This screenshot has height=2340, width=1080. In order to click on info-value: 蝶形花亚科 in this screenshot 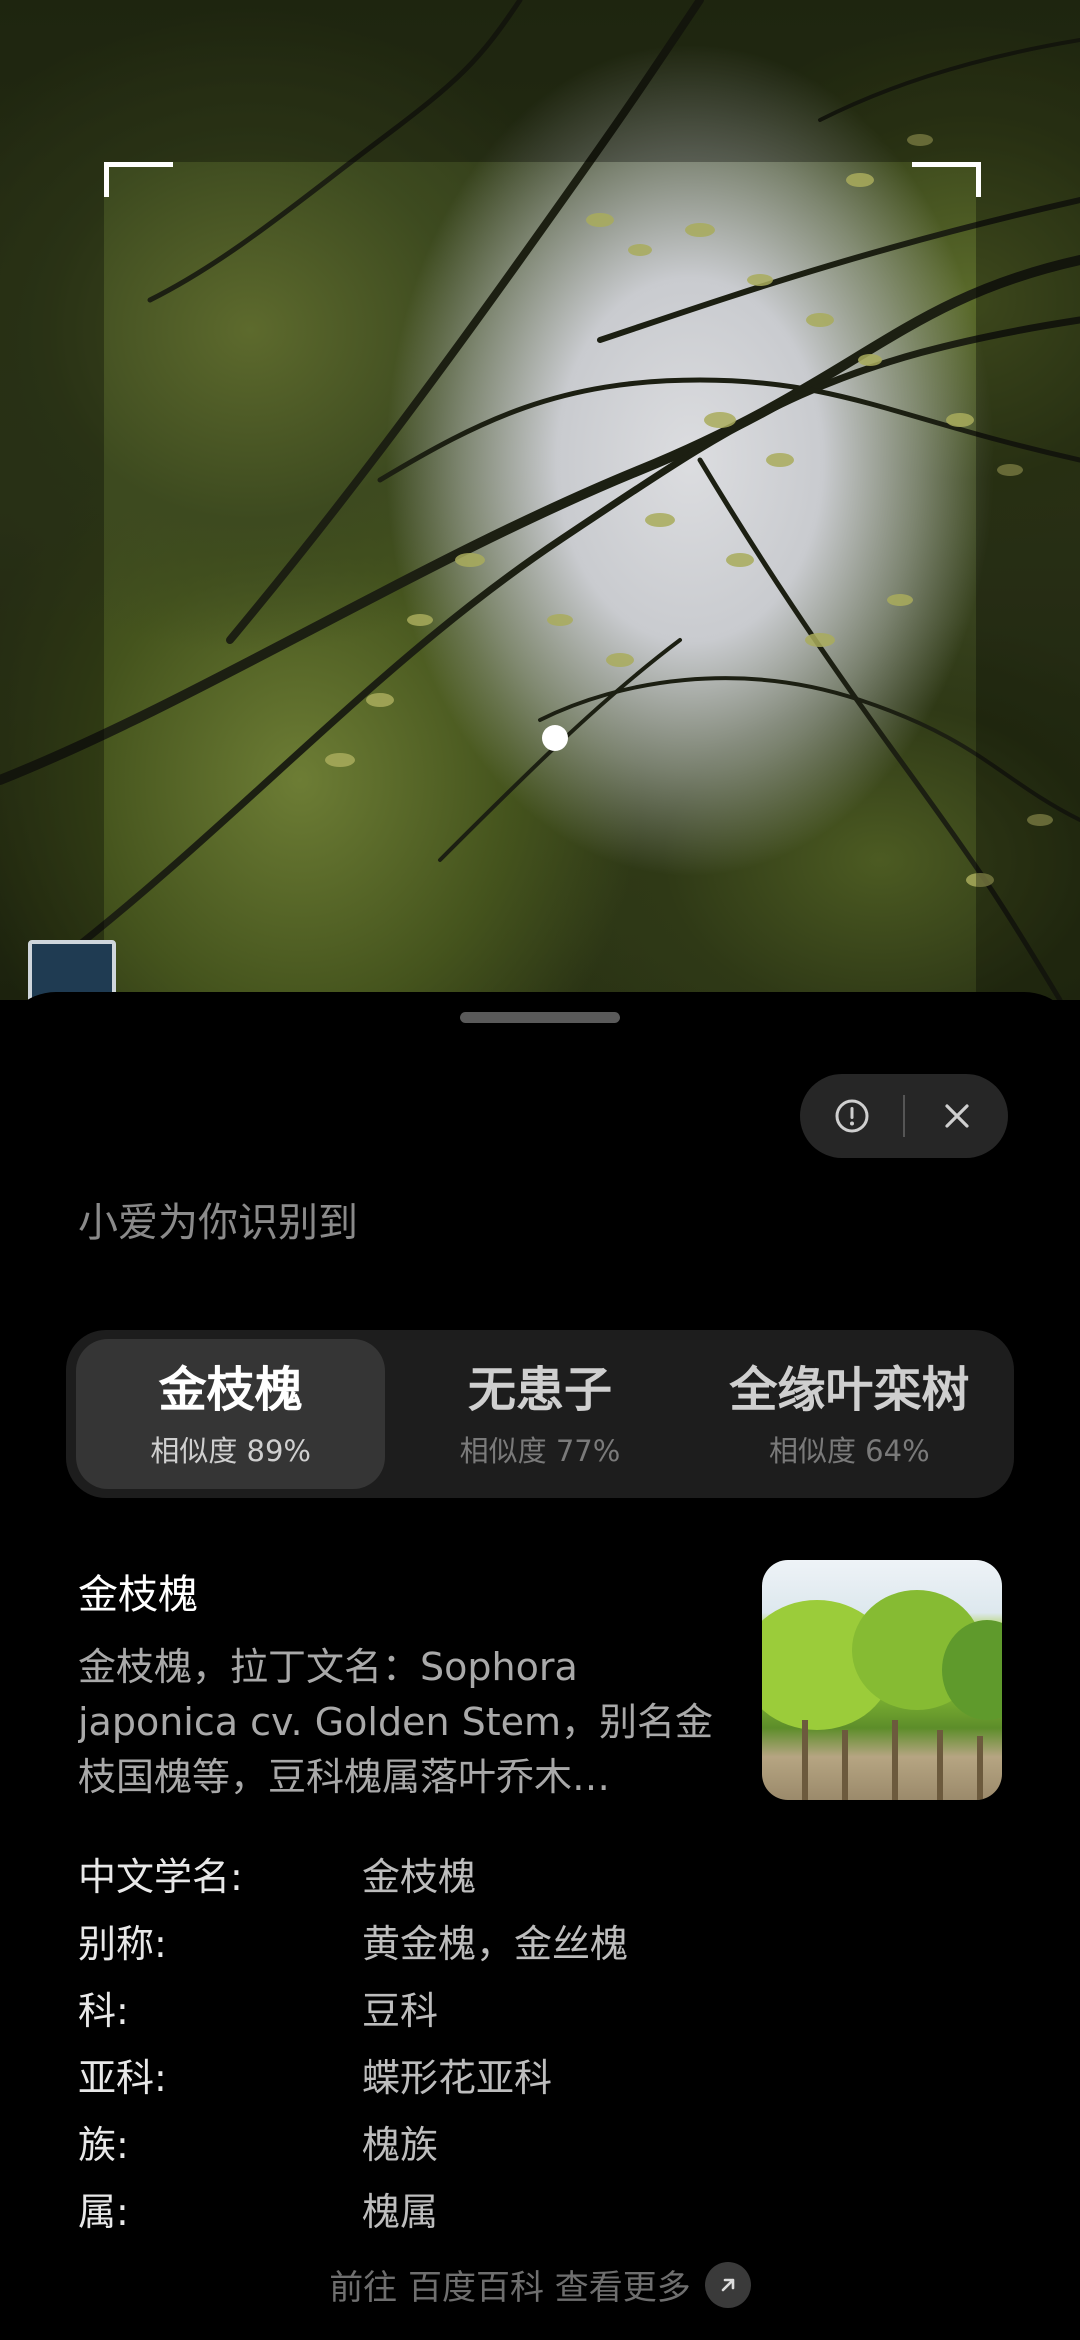, I will do `click(457, 2078)`.